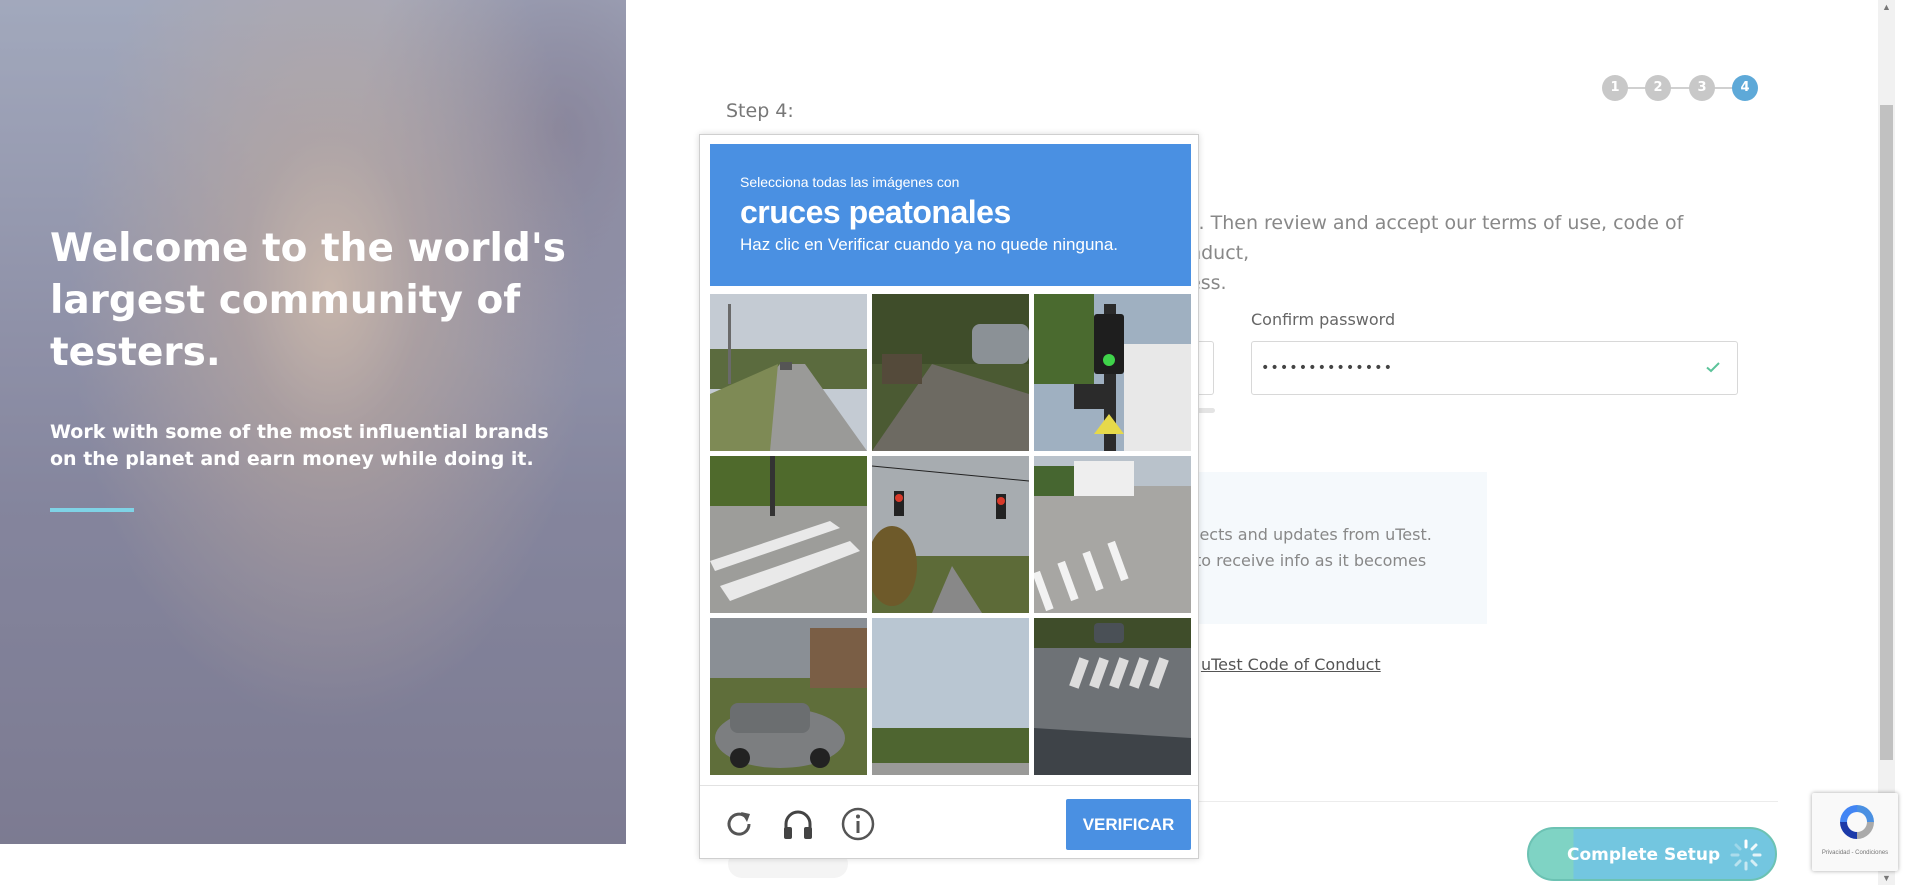  I want to click on stepper-line, so click(1679, 88).